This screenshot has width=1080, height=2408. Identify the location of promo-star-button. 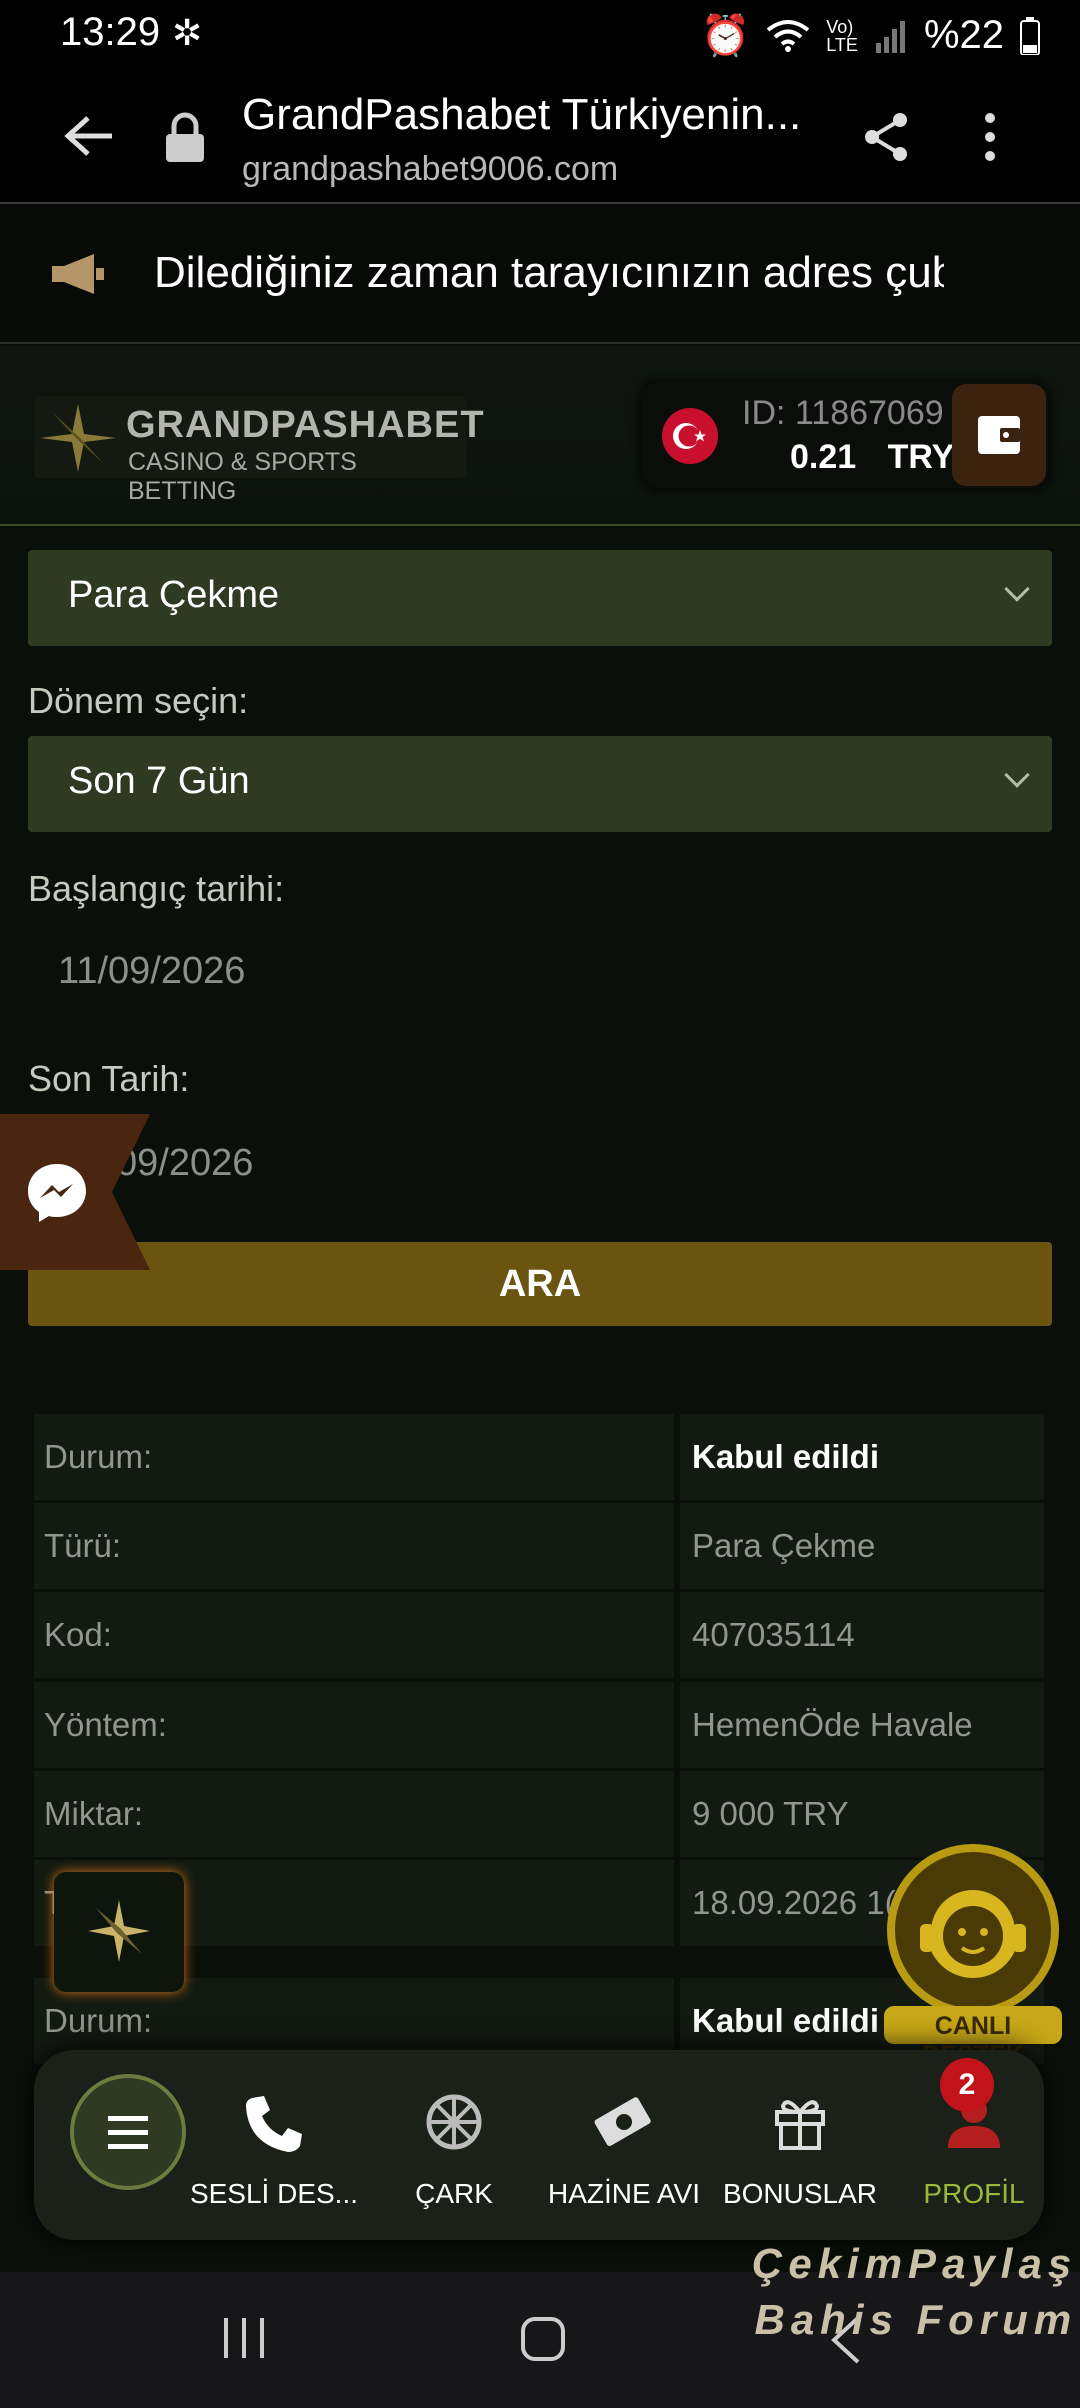
(119, 1932).